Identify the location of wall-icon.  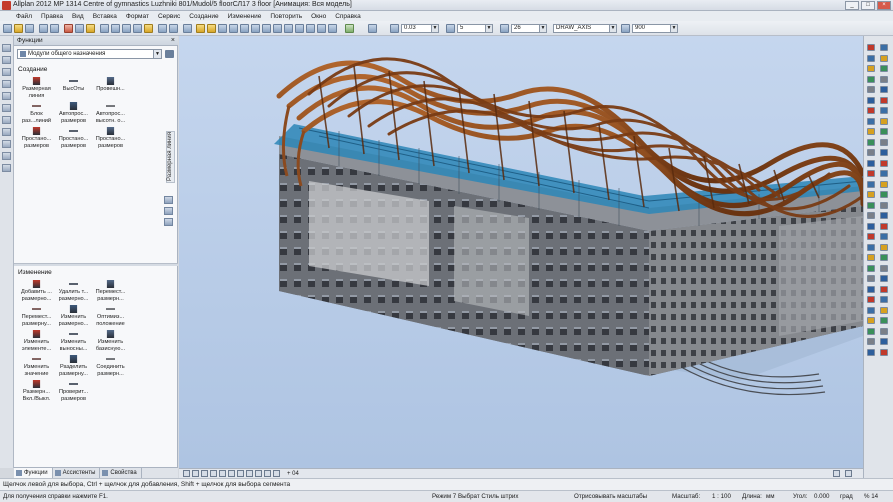
(255, 28).